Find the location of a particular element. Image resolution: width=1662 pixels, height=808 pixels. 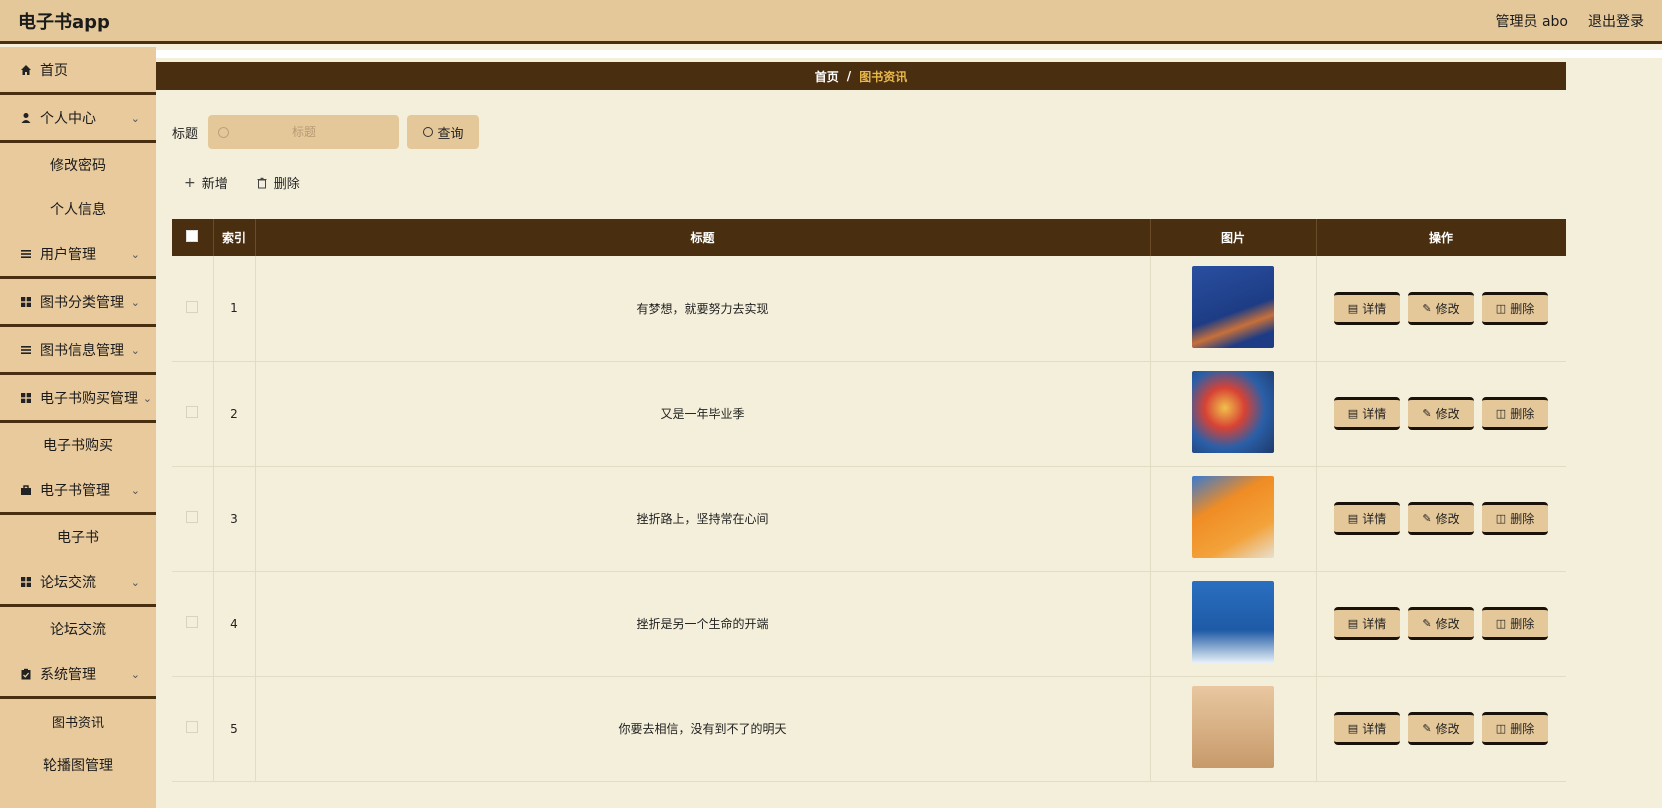

sidebar-subitem-ebook: 电子书 is located at coordinates (78, 537).